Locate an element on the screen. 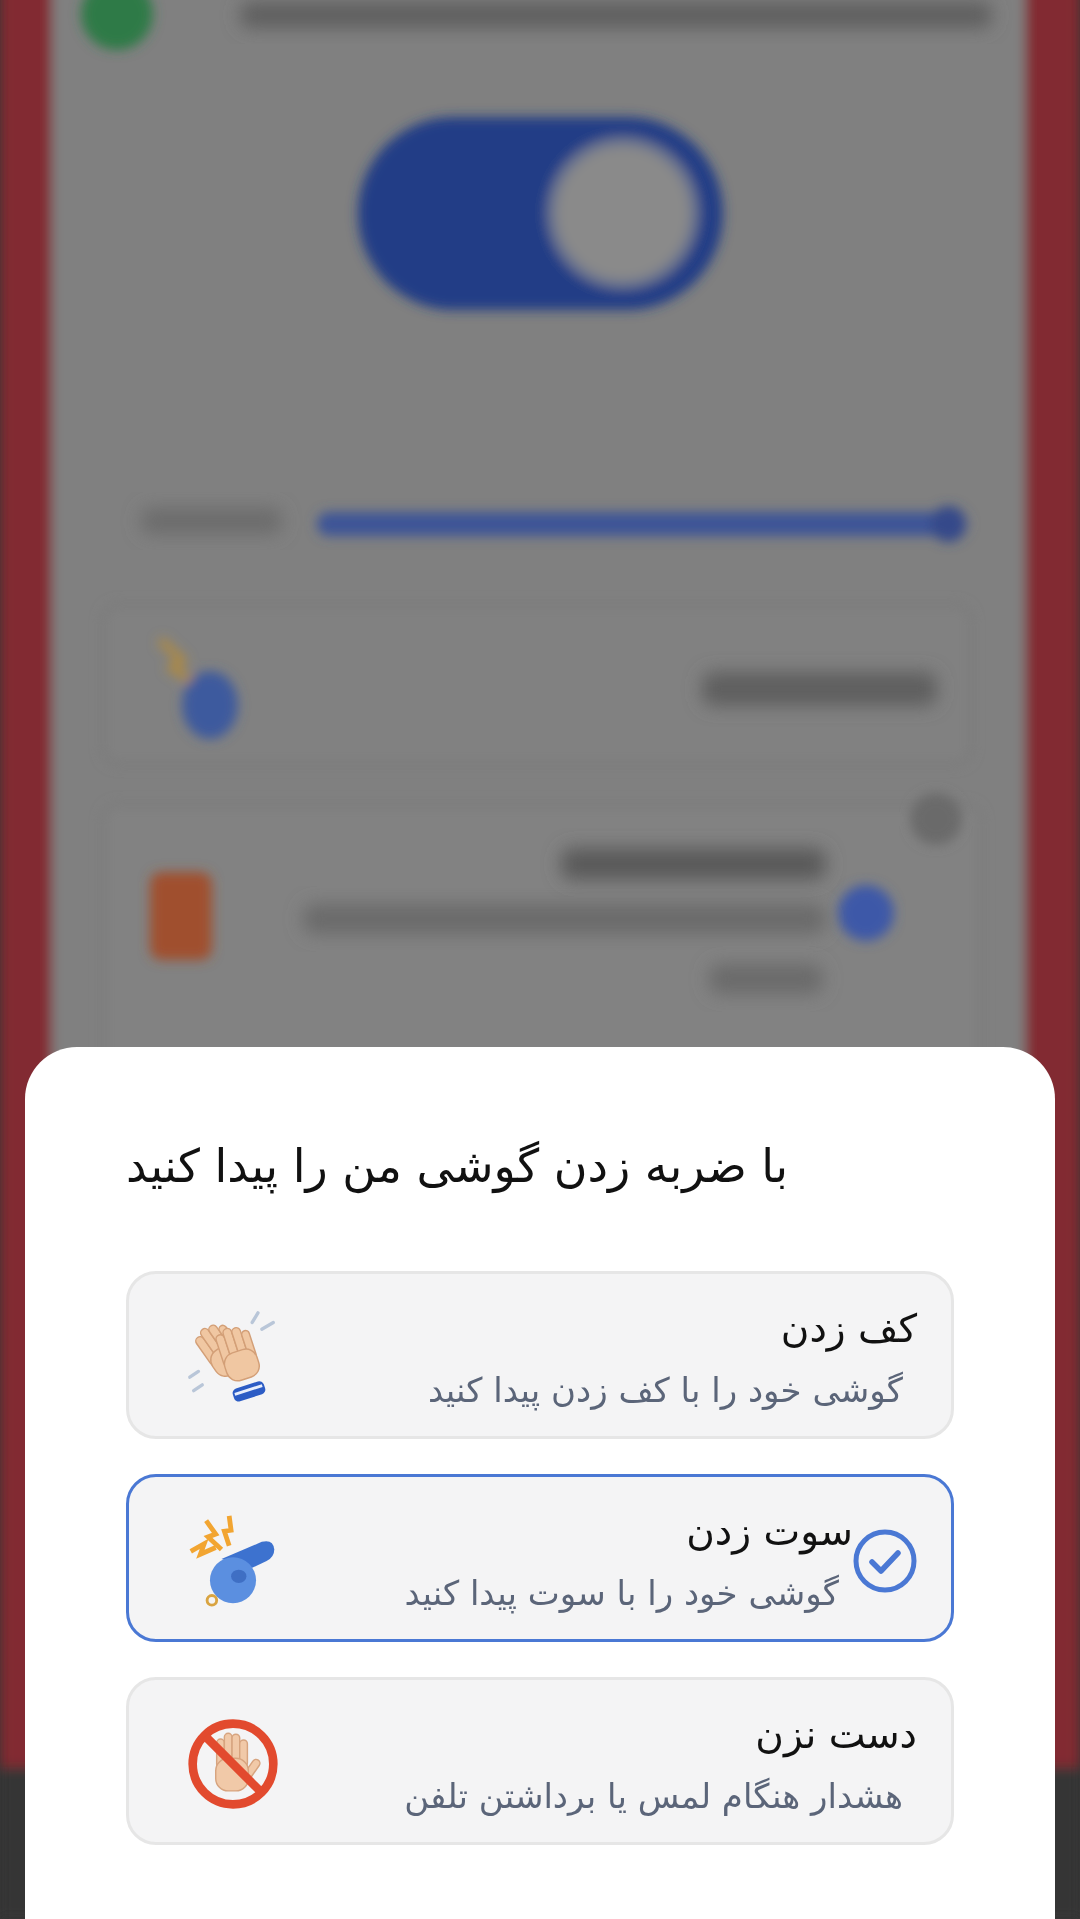  blurred-icon is located at coordinates (181, 916).